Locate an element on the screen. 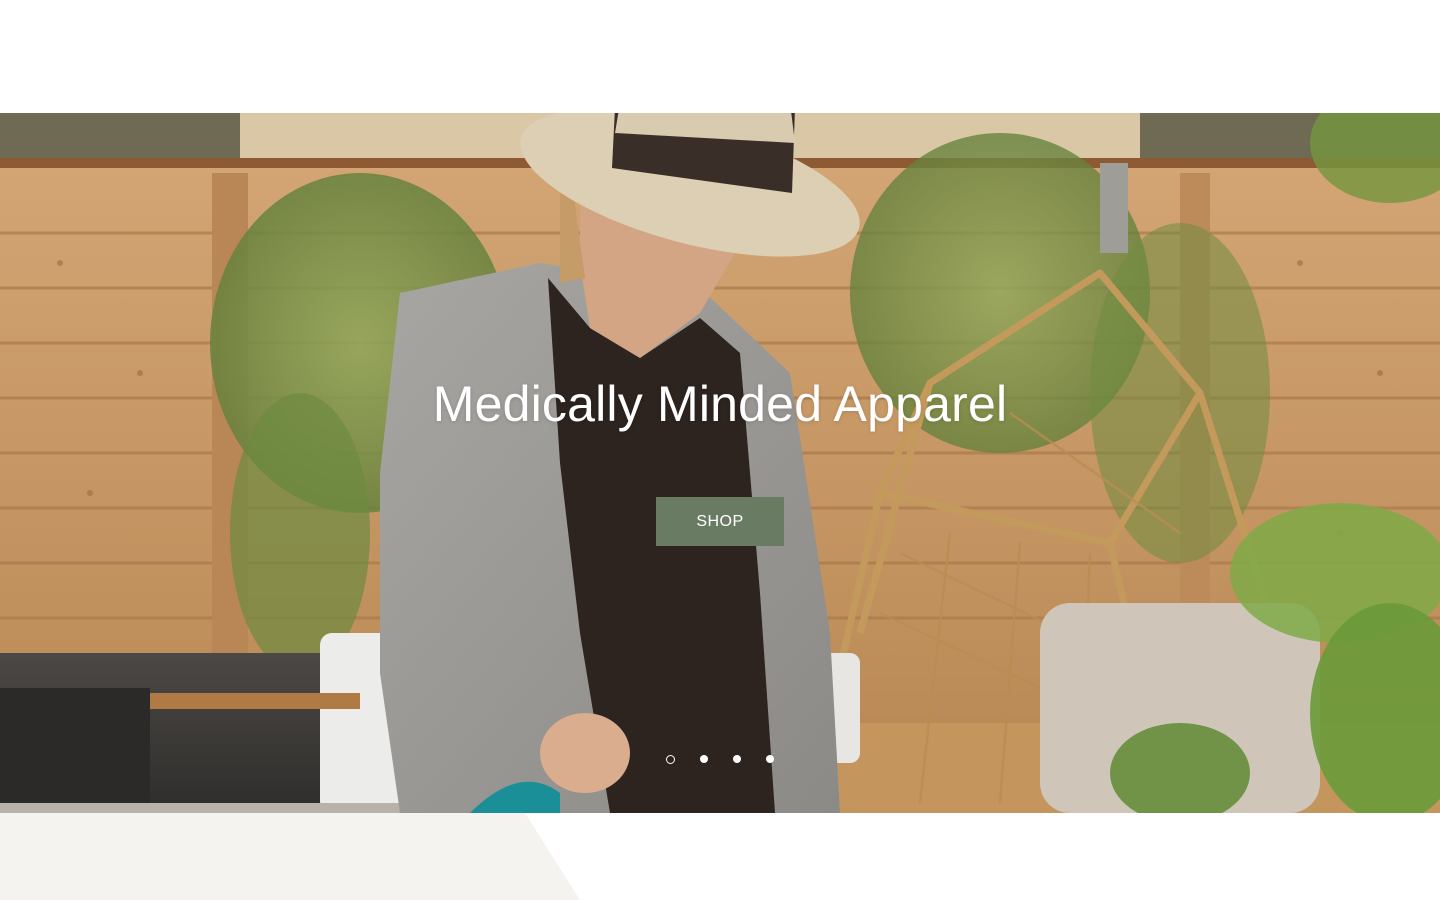 The width and height of the screenshot is (1440, 900). shop-button: SHOP is located at coordinates (720, 521).